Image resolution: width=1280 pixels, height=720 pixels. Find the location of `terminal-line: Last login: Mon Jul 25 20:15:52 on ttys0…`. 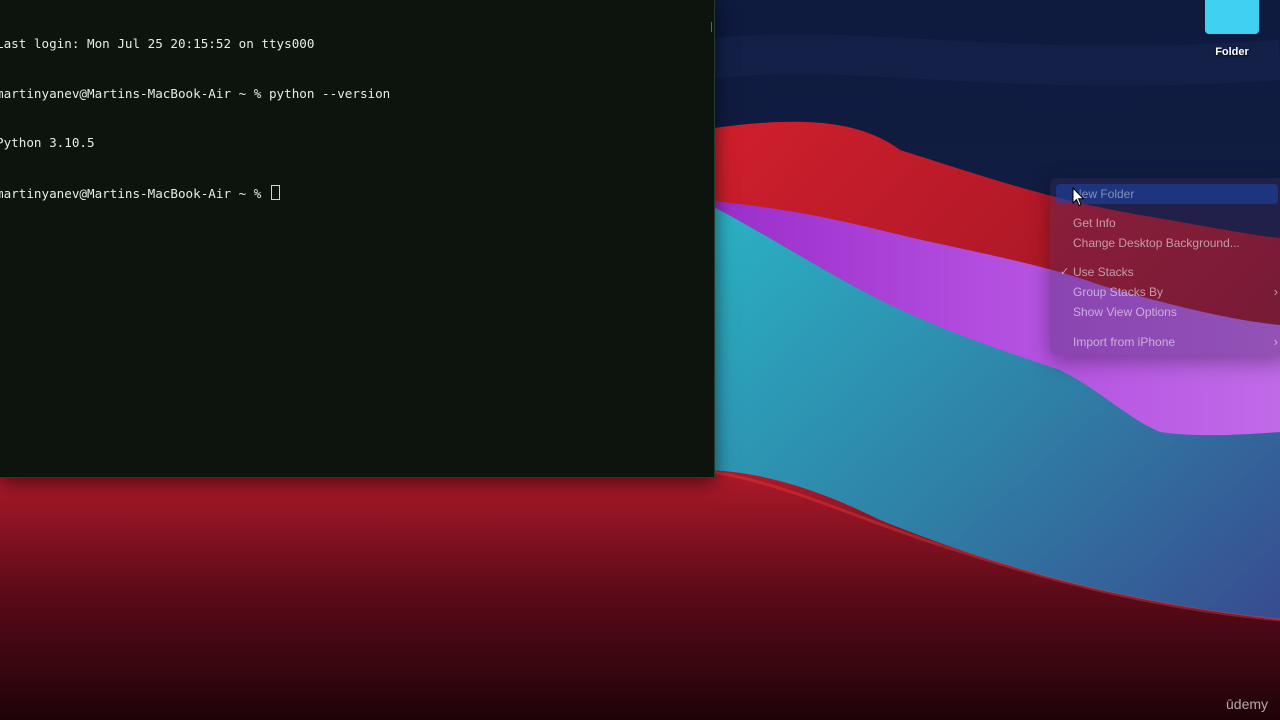

terminal-line: Last login: Mon Jul 25 20:15:52 on ttys0… is located at coordinates (157, 43).